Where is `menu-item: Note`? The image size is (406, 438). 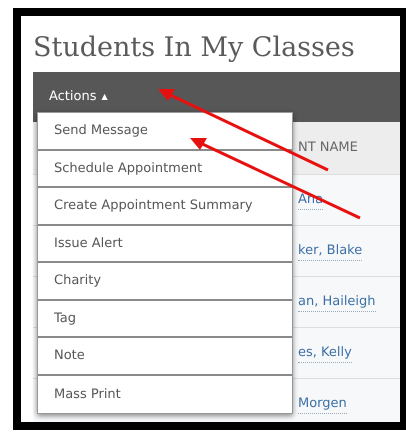 menu-item: Note is located at coordinates (165, 357).